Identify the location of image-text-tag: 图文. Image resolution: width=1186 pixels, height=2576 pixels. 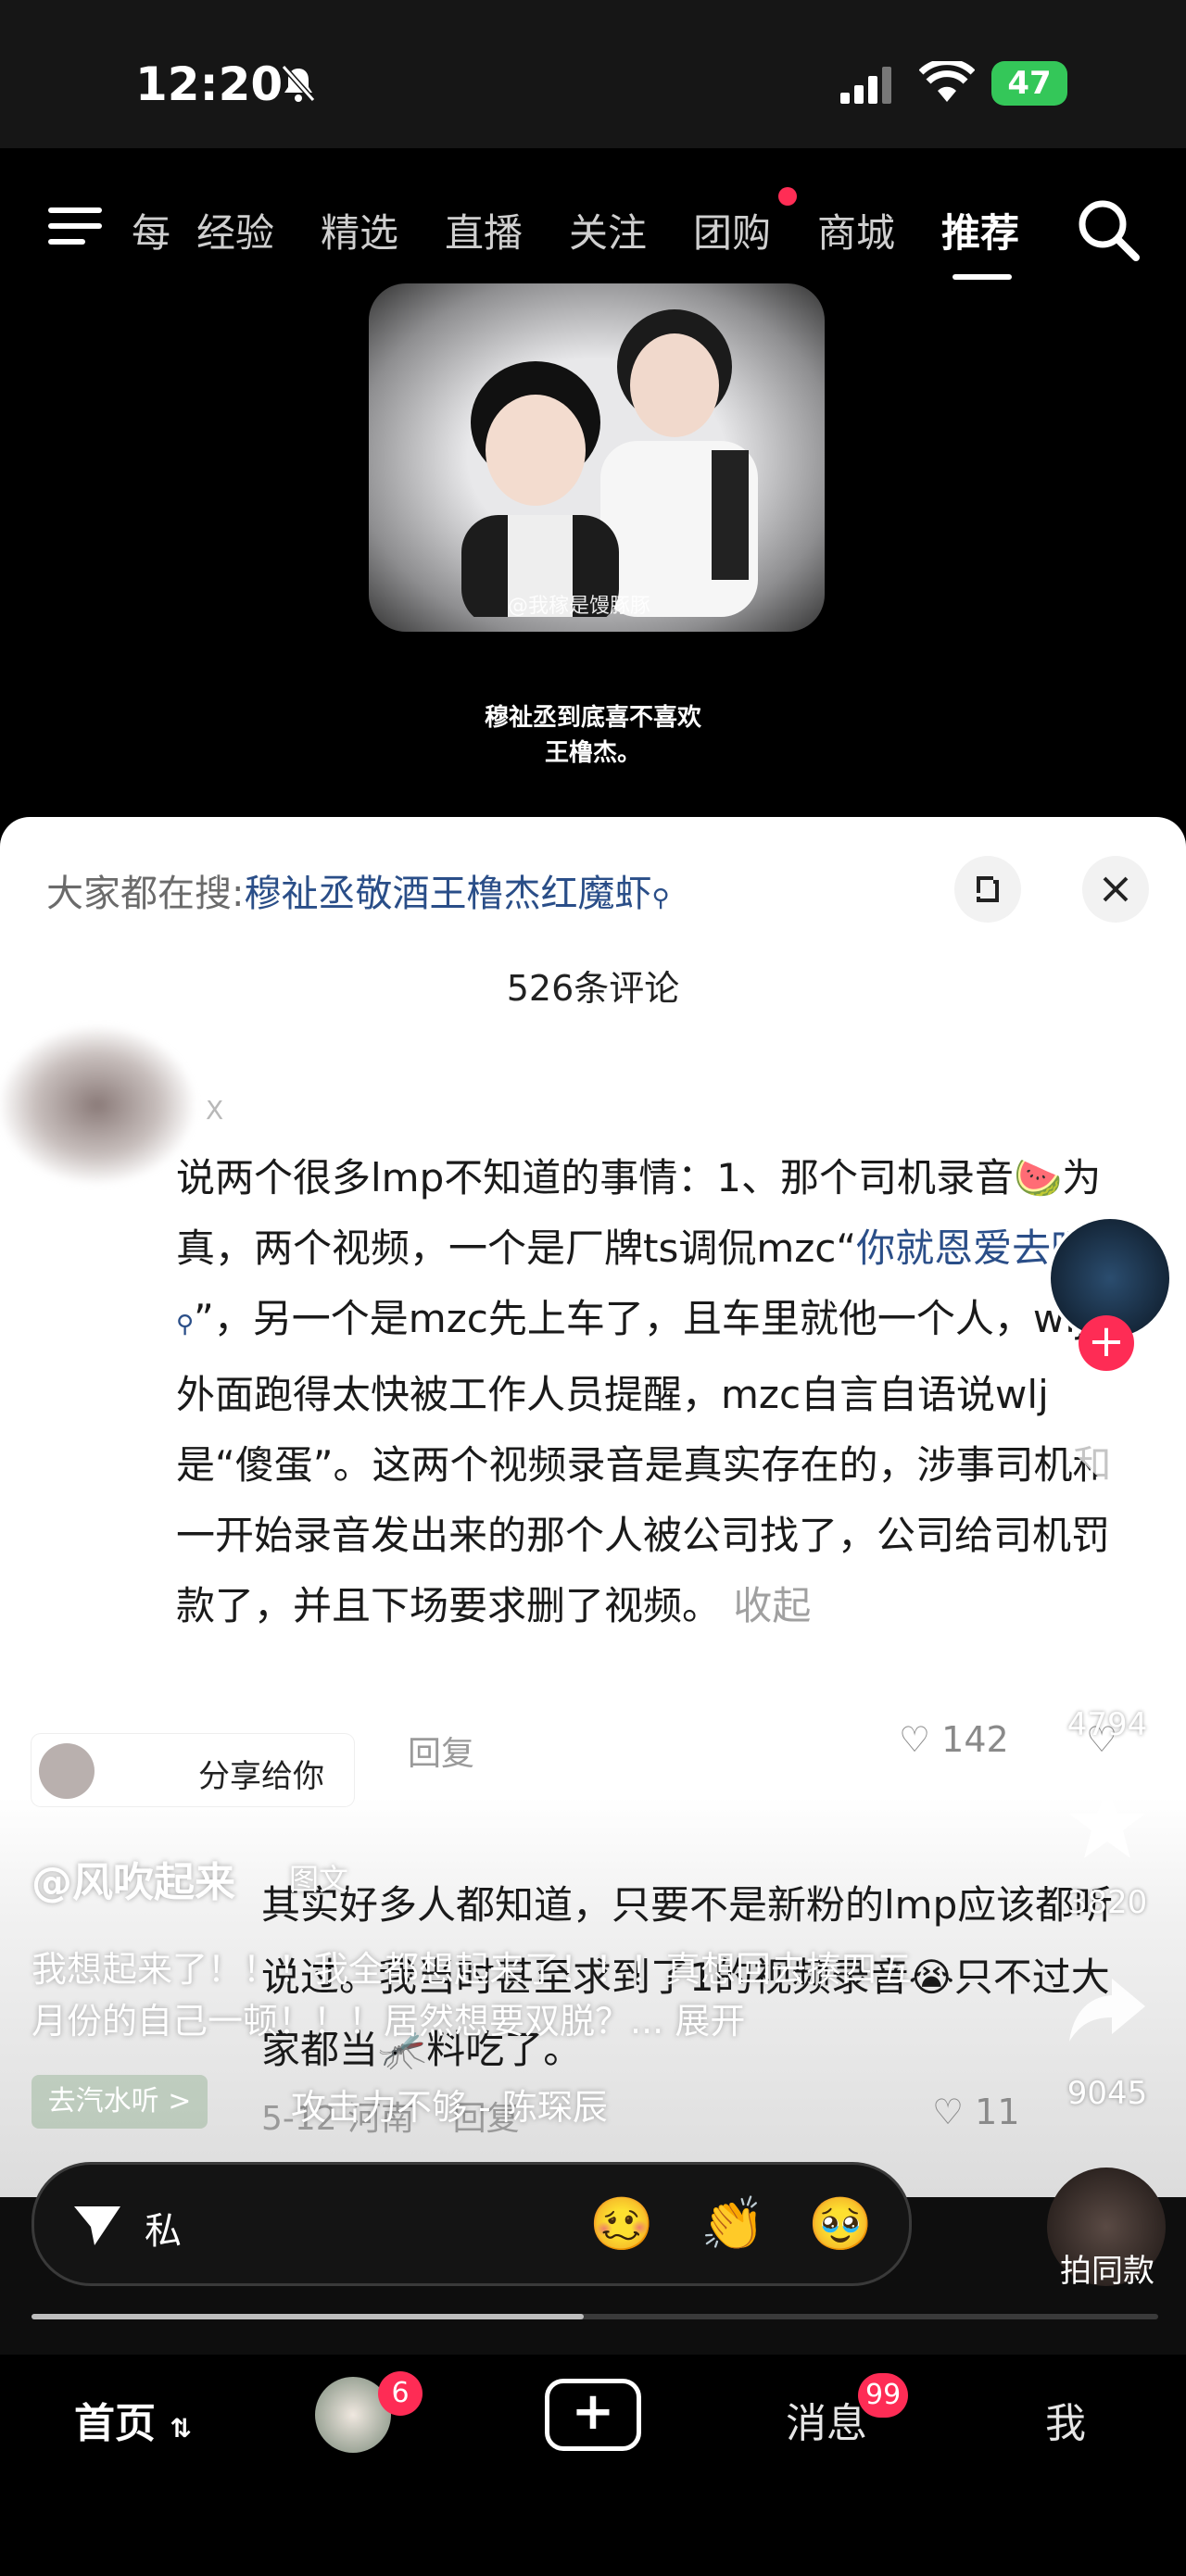
(319, 1879).